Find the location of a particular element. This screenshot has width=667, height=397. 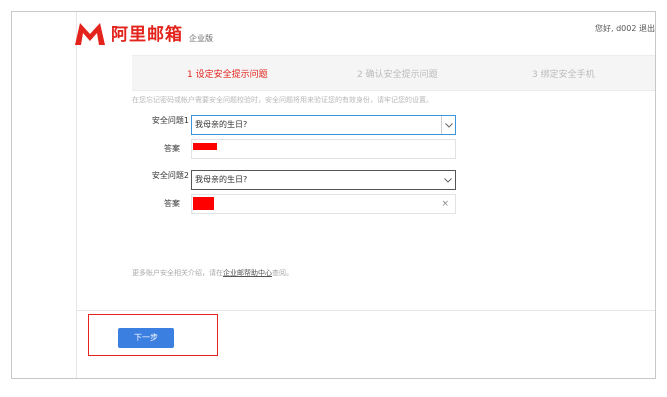

question1-row: 安全问题1 我母亲的生日? is located at coordinates (292, 125).